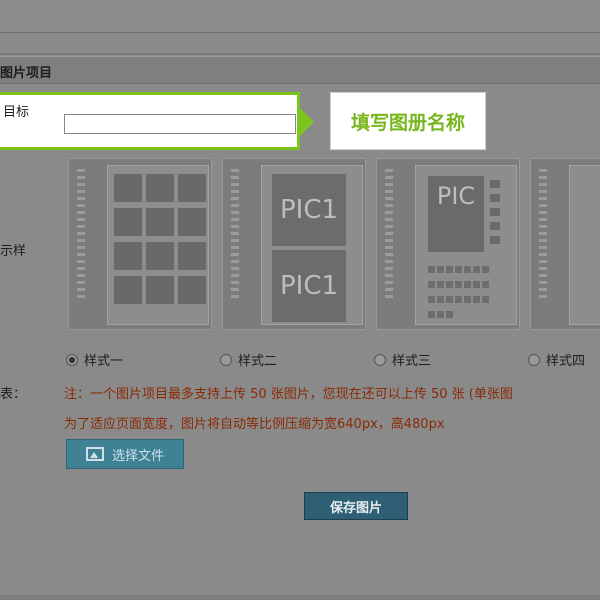  I want to click on save-label: 保存图片, so click(355, 508).